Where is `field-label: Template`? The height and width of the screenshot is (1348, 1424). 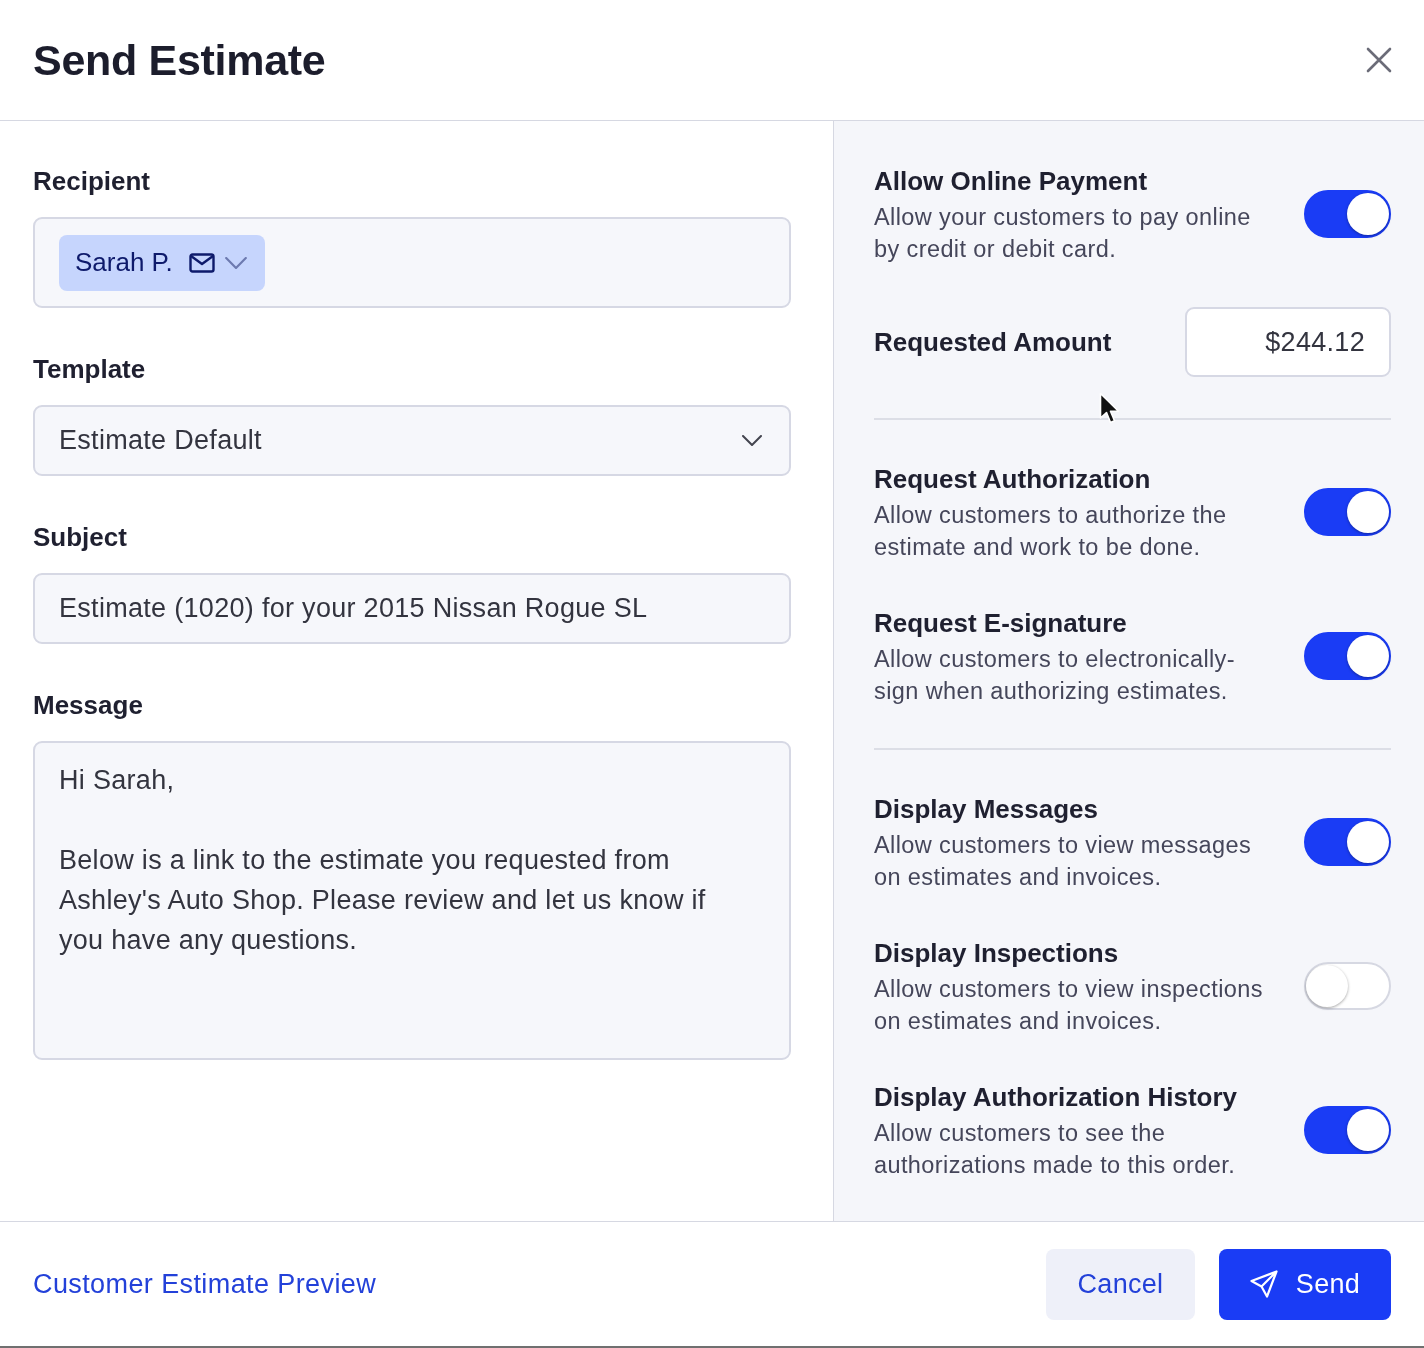 field-label: Template is located at coordinates (89, 369).